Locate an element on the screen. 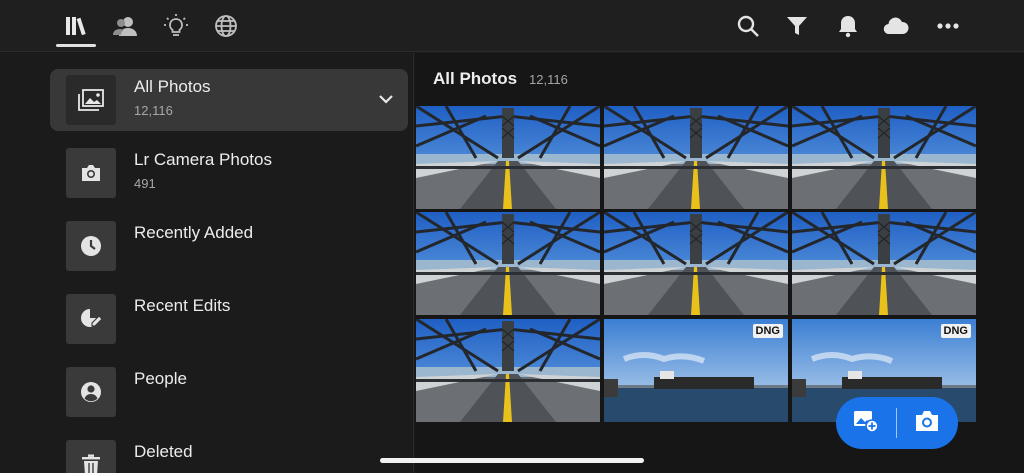 The height and width of the screenshot is (473, 1024). page-title: All Photos is located at coordinates (475, 78).